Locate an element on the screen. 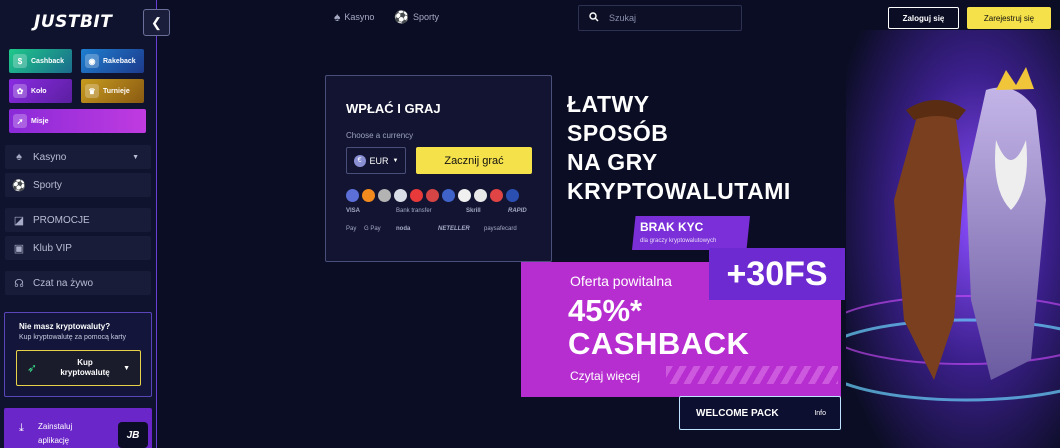 This screenshot has width=1060, height=448. crypto-coin-row is located at coordinates (432, 195).